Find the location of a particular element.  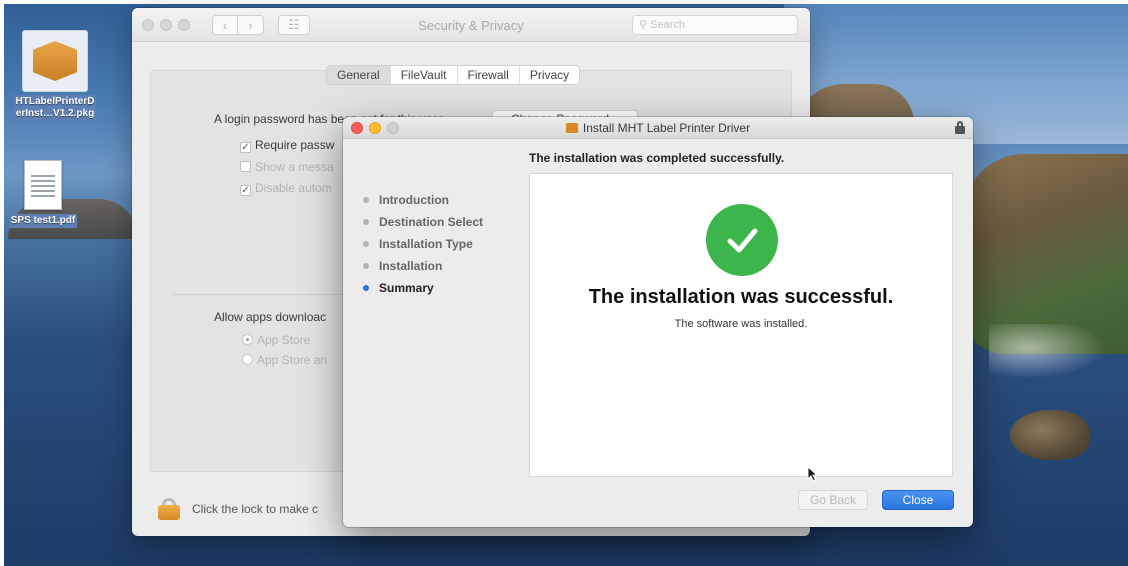

search-placeholder: Search is located at coordinates (667, 25).